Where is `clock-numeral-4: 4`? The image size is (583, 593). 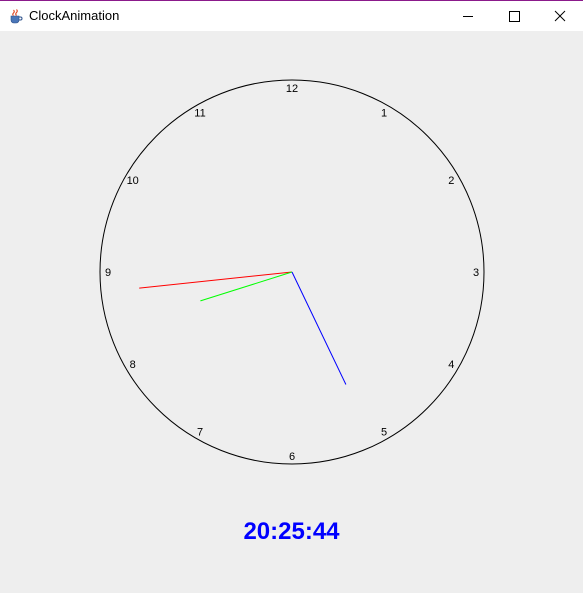
clock-numeral-4: 4 is located at coordinates (451, 365).